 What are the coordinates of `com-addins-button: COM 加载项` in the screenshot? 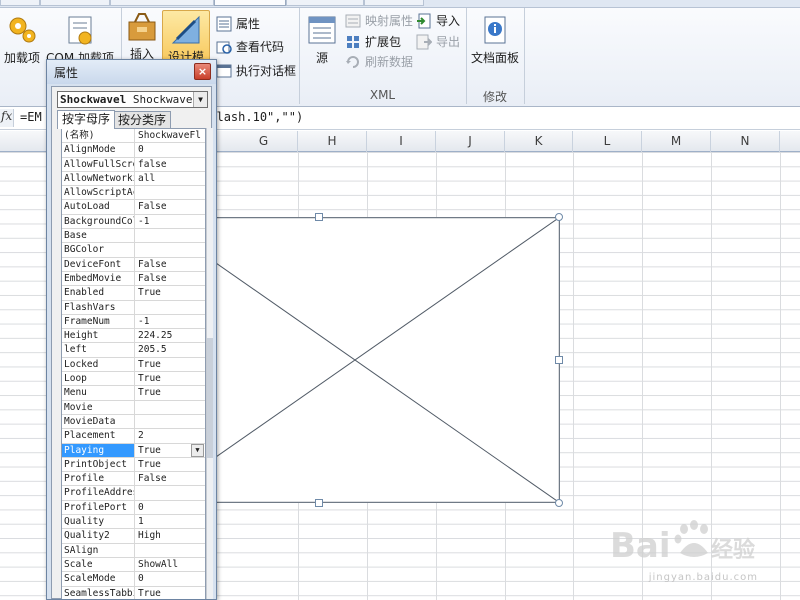 It's located at (80, 39).